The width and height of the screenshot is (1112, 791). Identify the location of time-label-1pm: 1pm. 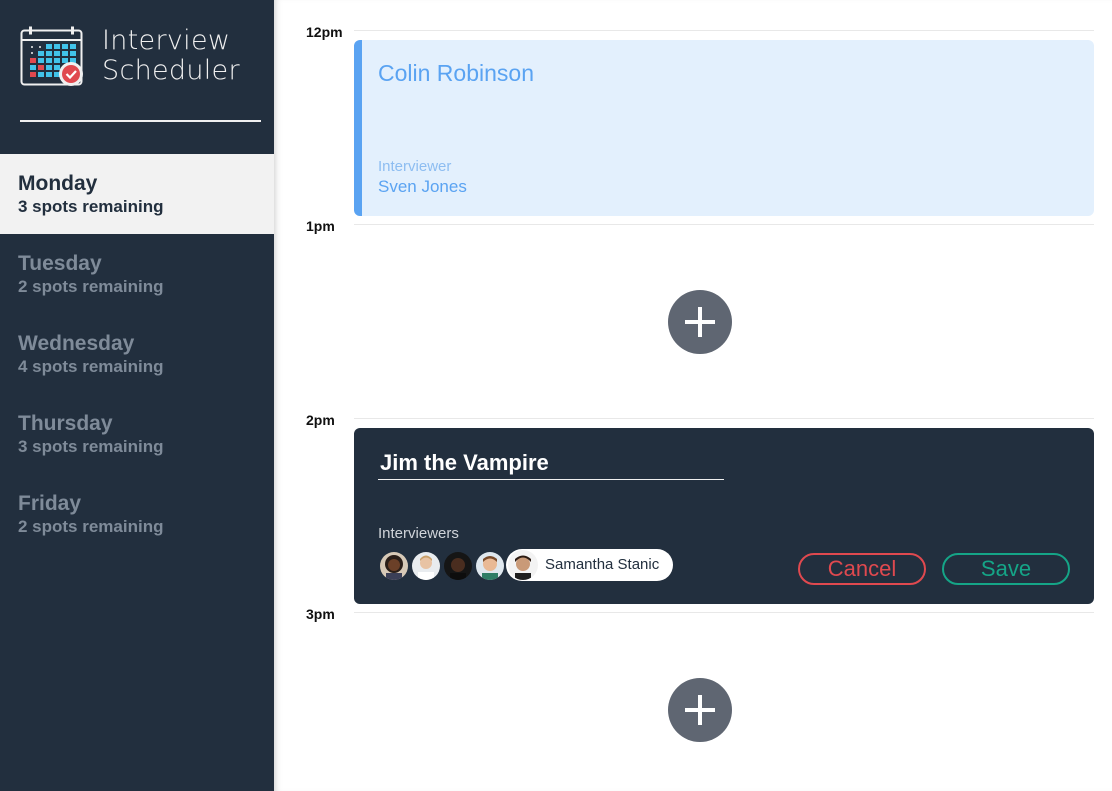
(320, 226).